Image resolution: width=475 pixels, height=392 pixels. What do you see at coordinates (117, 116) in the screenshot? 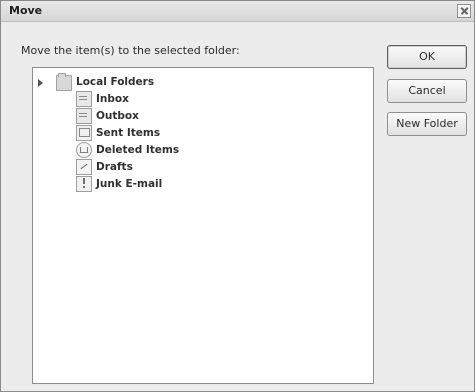
I see `tree-item-label: Outbox` at bounding box center [117, 116].